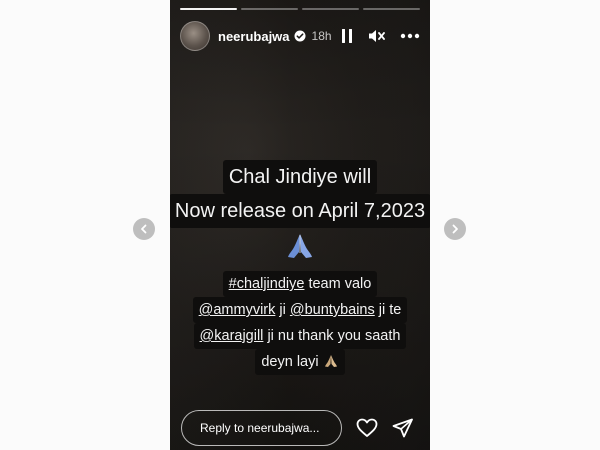 The width and height of the screenshot is (600, 450). I want to click on mention-text: ji, so click(282, 310).